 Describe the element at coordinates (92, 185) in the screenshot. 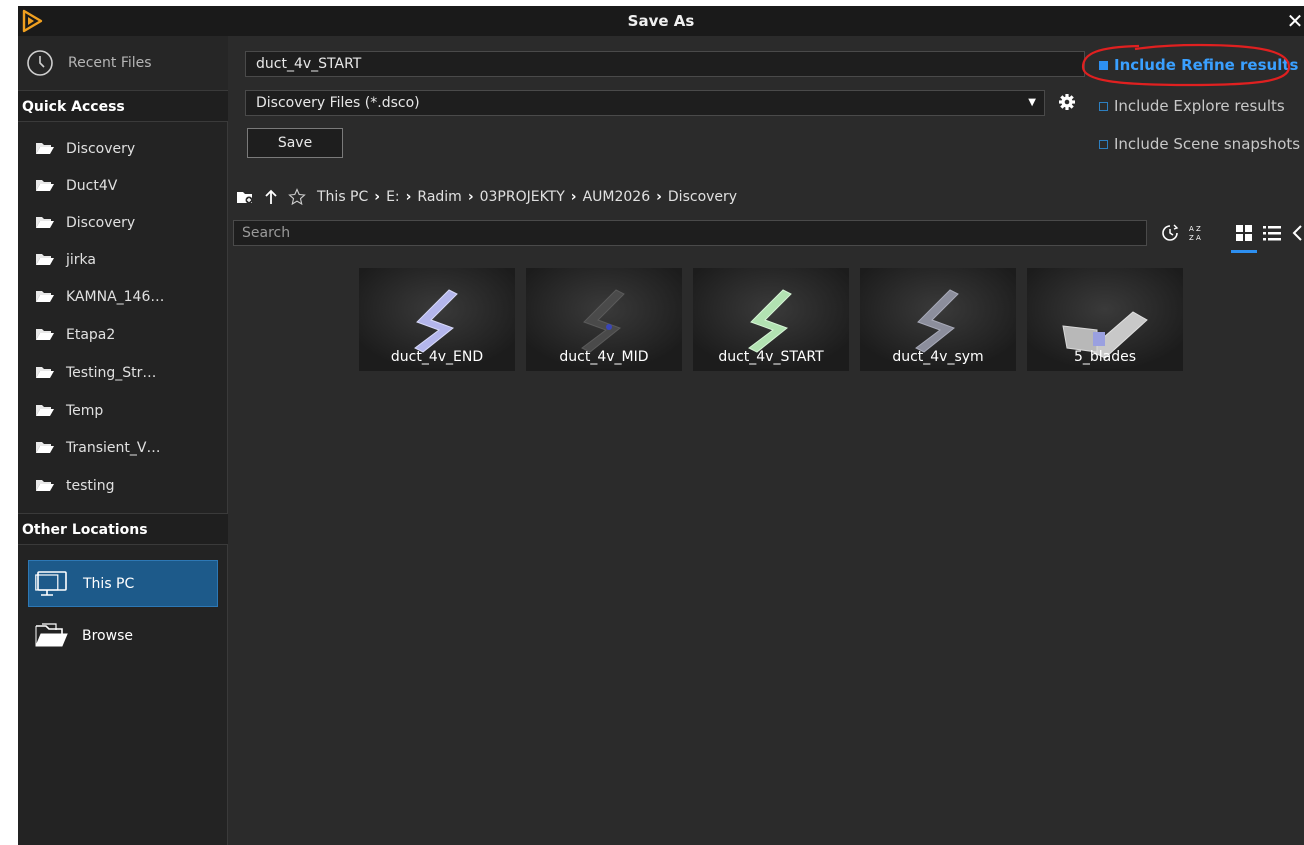

I see `sidebar-item-label: Duct4V` at that location.